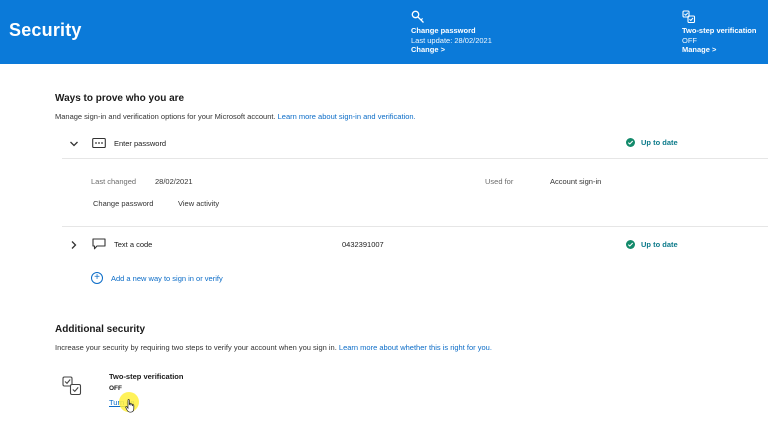  What do you see at coordinates (74, 144) in the screenshot?
I see `chevron-down-icon` at bounding box center [74, 144].